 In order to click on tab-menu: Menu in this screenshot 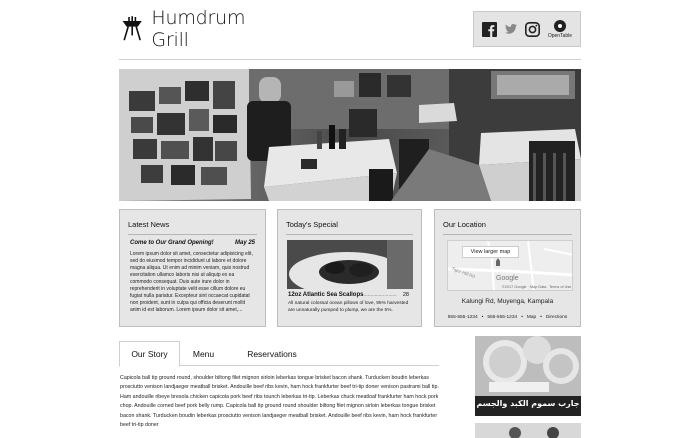, I will do `click(203, 353)`.